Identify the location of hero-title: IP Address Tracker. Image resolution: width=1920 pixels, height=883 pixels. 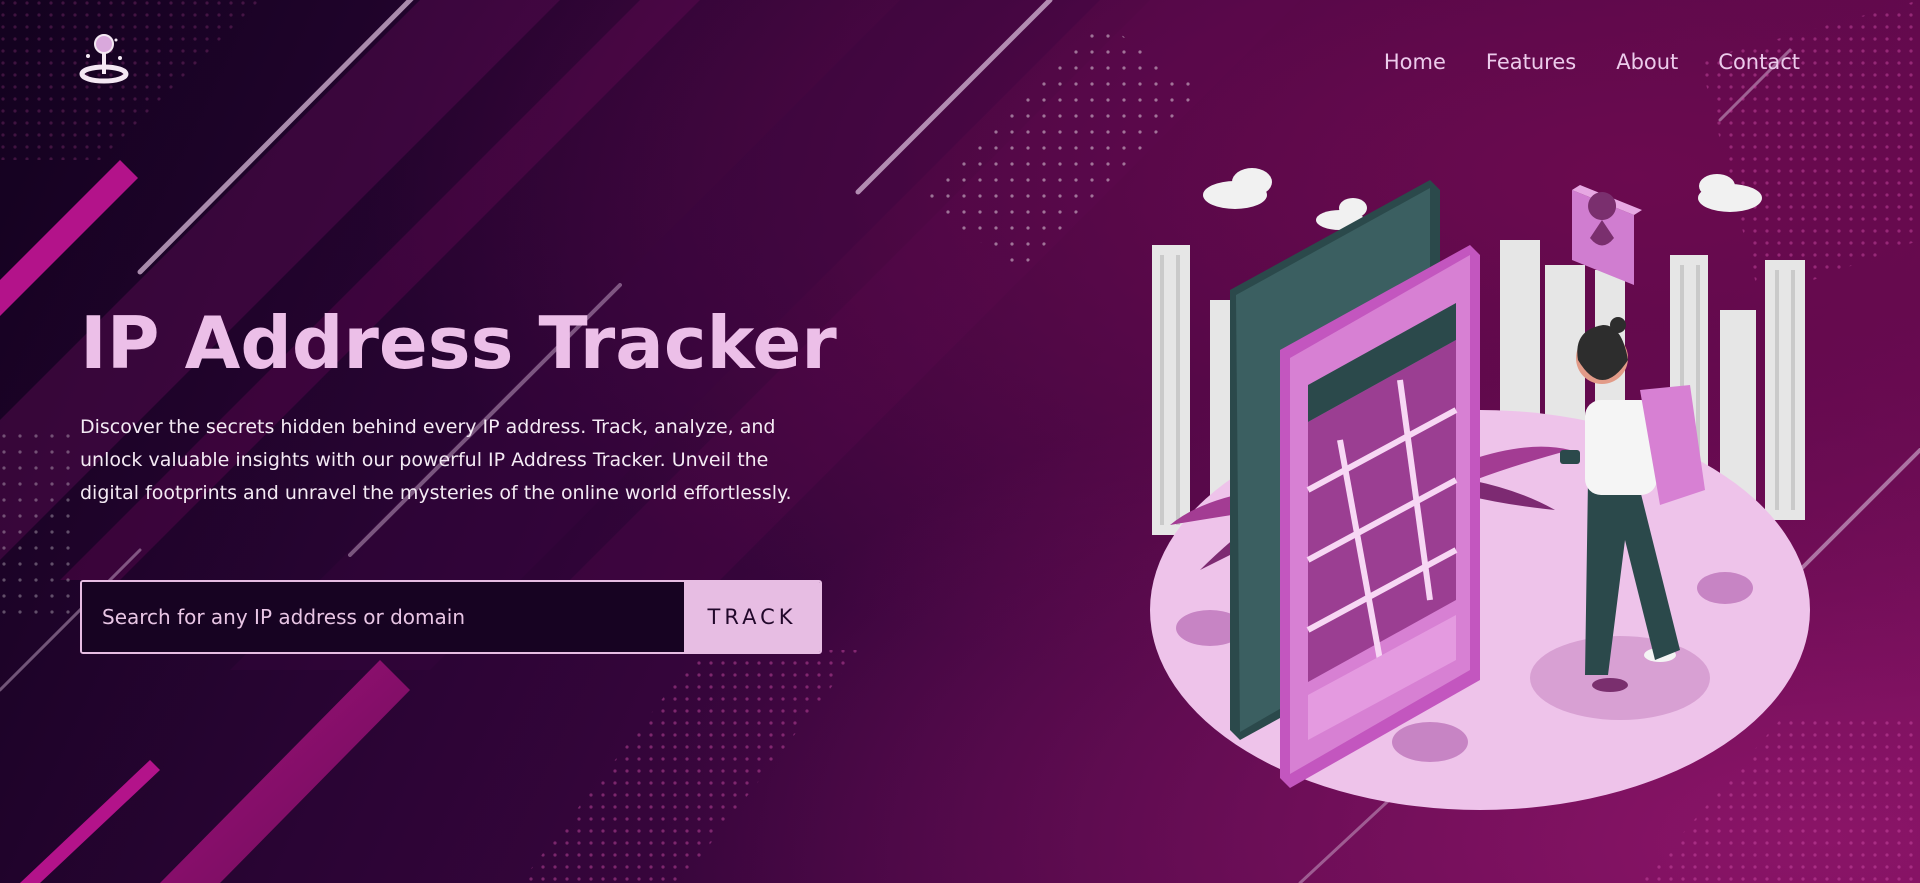
(458, 343).